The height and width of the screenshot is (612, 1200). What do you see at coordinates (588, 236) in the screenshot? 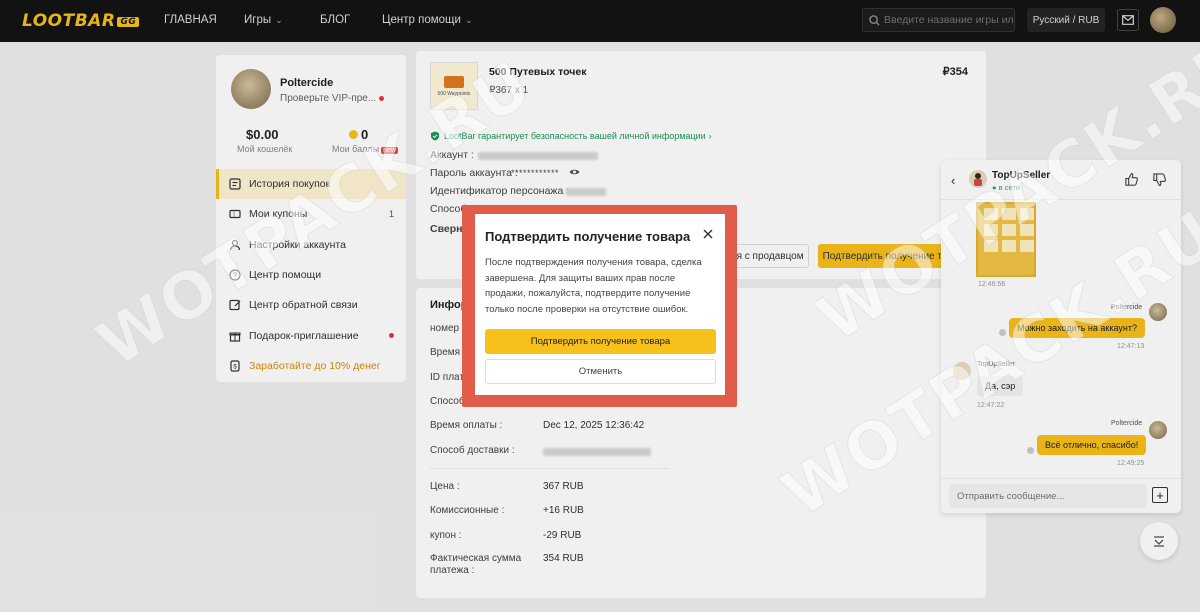
I see `dialog-title: Подтвердить получение товара` at bounding box center [588, 236].